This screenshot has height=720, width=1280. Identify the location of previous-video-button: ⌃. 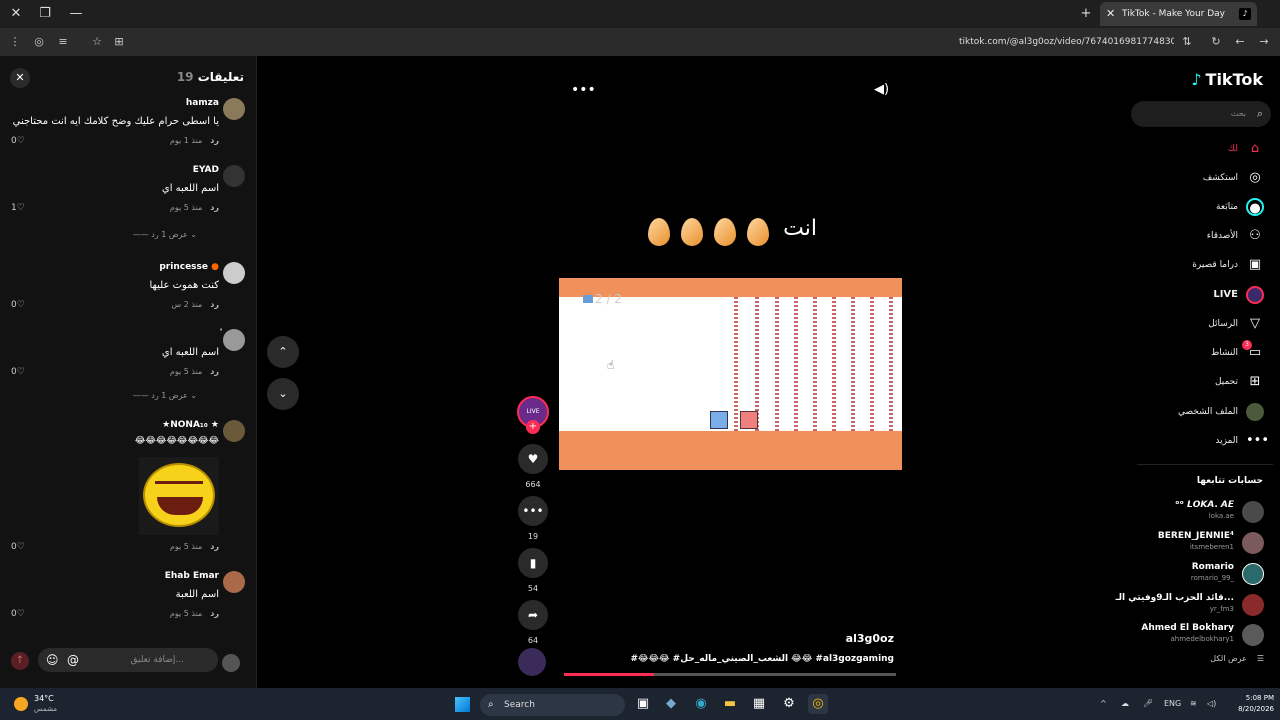
(283, 352).